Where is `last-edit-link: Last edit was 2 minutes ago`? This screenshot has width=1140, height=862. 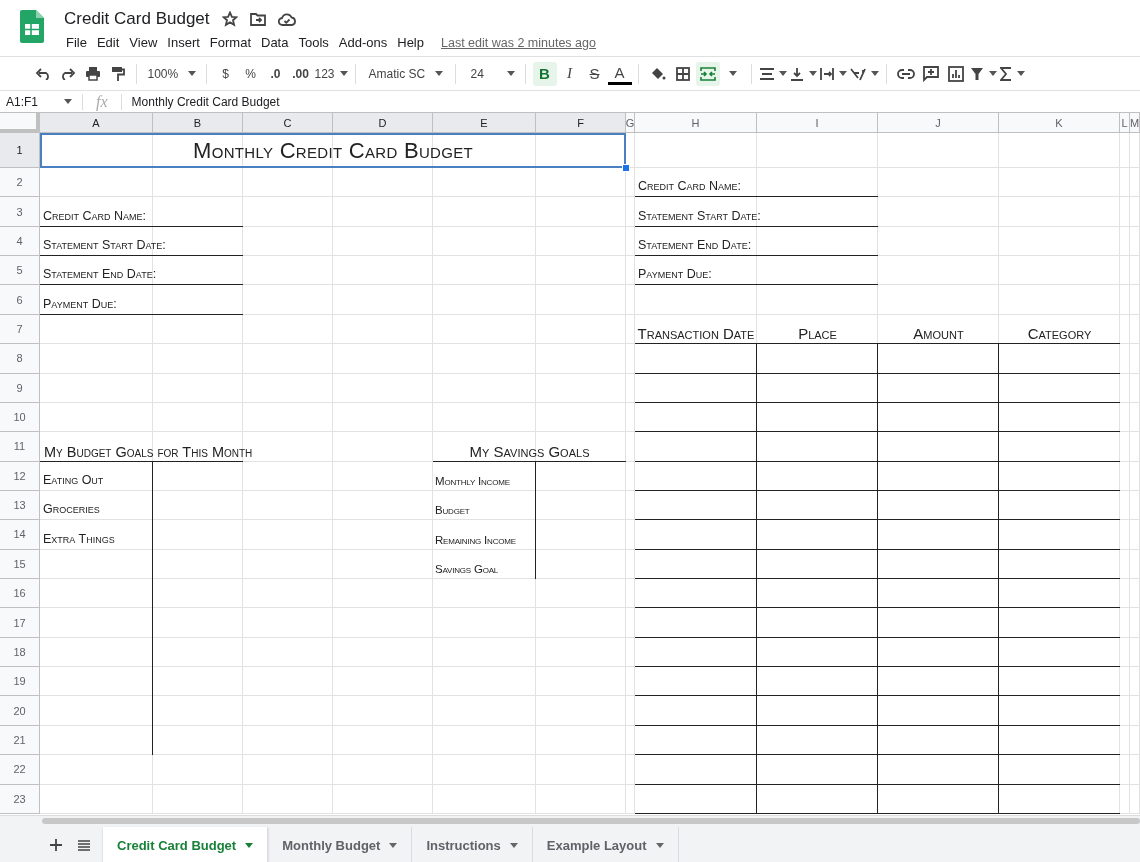
last-edit-link: Last edit was 2 minutes ago is located at coordinates (518, 42).